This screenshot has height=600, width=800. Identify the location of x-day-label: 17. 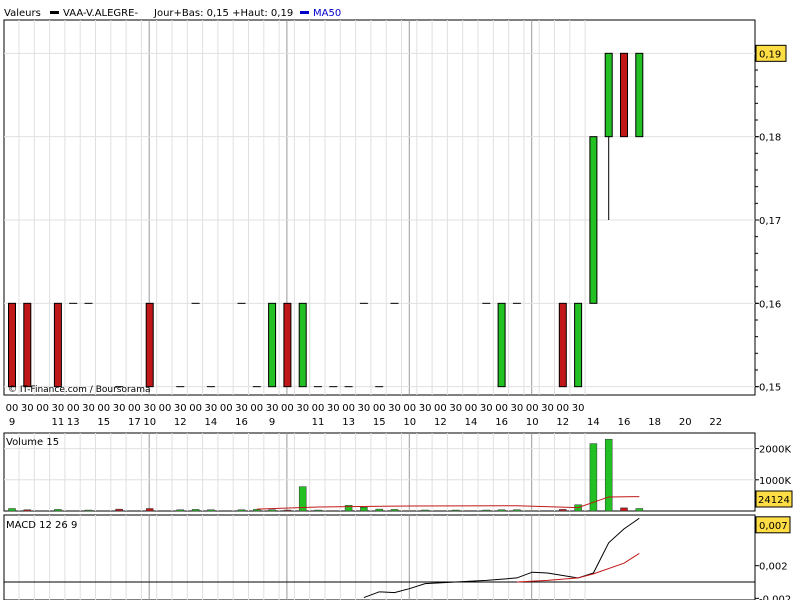
(134, 422).